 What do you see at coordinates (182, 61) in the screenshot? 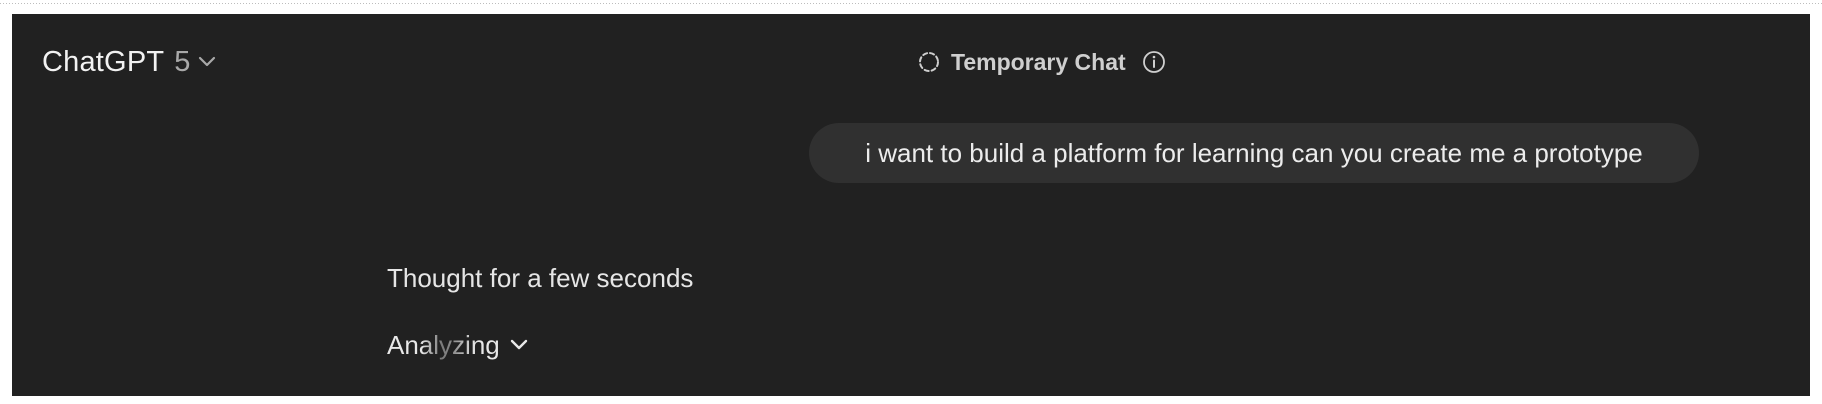
I see `model-version: 5` at bounding box center [182, 61].